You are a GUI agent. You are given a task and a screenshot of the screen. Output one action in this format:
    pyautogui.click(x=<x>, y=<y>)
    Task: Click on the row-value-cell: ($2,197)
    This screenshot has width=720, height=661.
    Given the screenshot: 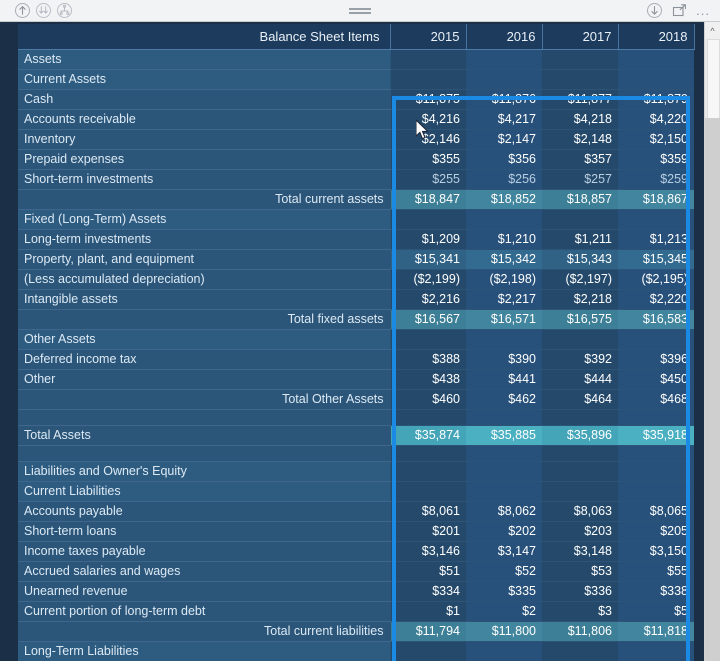 What is the action you would take?
    pyautogui.click(x=580, y=279)
    